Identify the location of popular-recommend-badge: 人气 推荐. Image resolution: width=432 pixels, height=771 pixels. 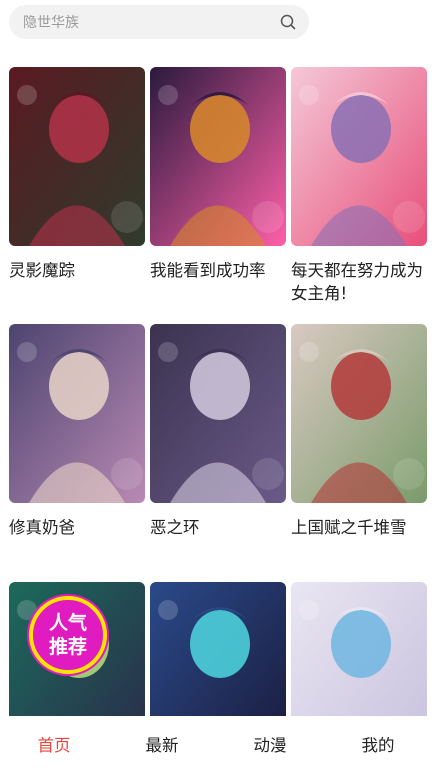
(68, 635).